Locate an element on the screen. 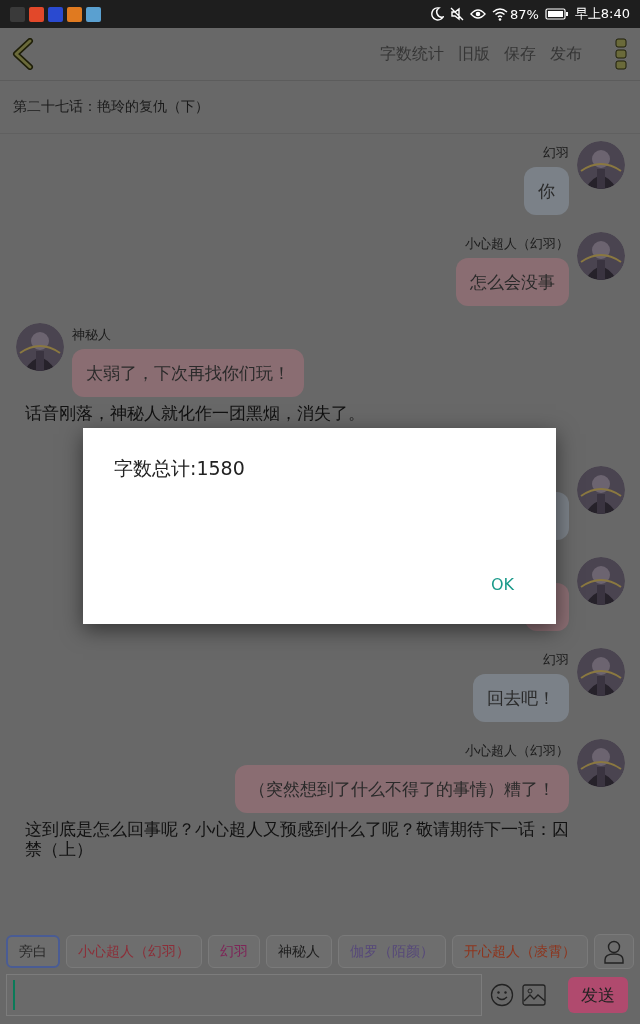  eye-icon is located at coordinates (477, 14).